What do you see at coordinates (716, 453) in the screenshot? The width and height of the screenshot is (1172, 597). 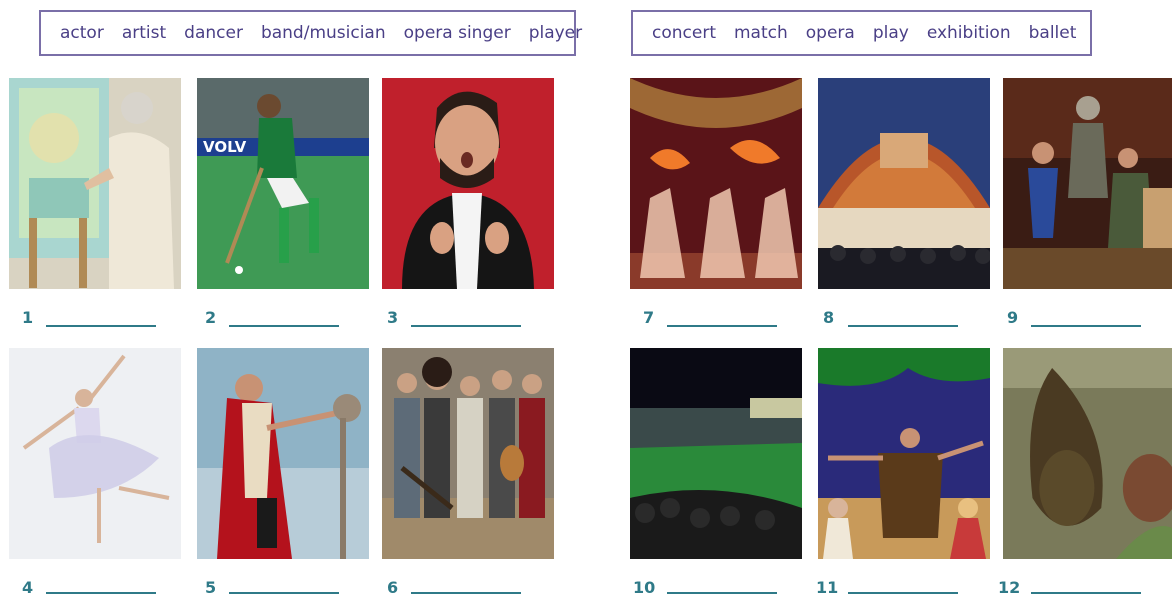 I see `stadium-match-photo` at bounding box center [716, 453].